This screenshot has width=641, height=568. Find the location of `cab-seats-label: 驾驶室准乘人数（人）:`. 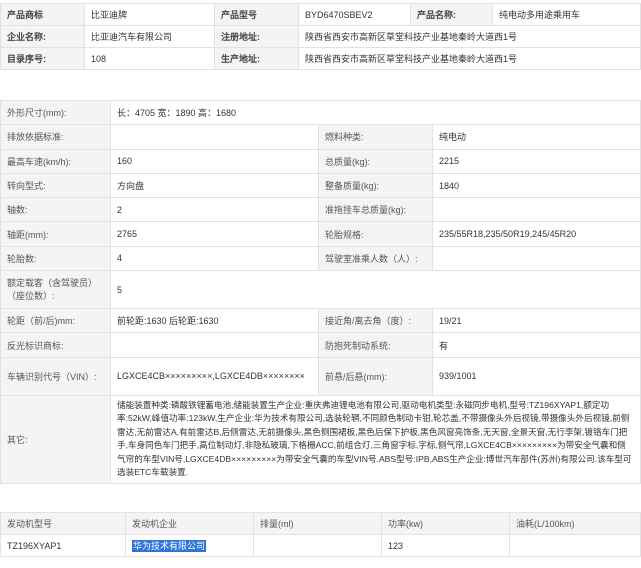

cab-seats-label: 驾驶室准乘人数（人）: is located at coordinates (375, 258).